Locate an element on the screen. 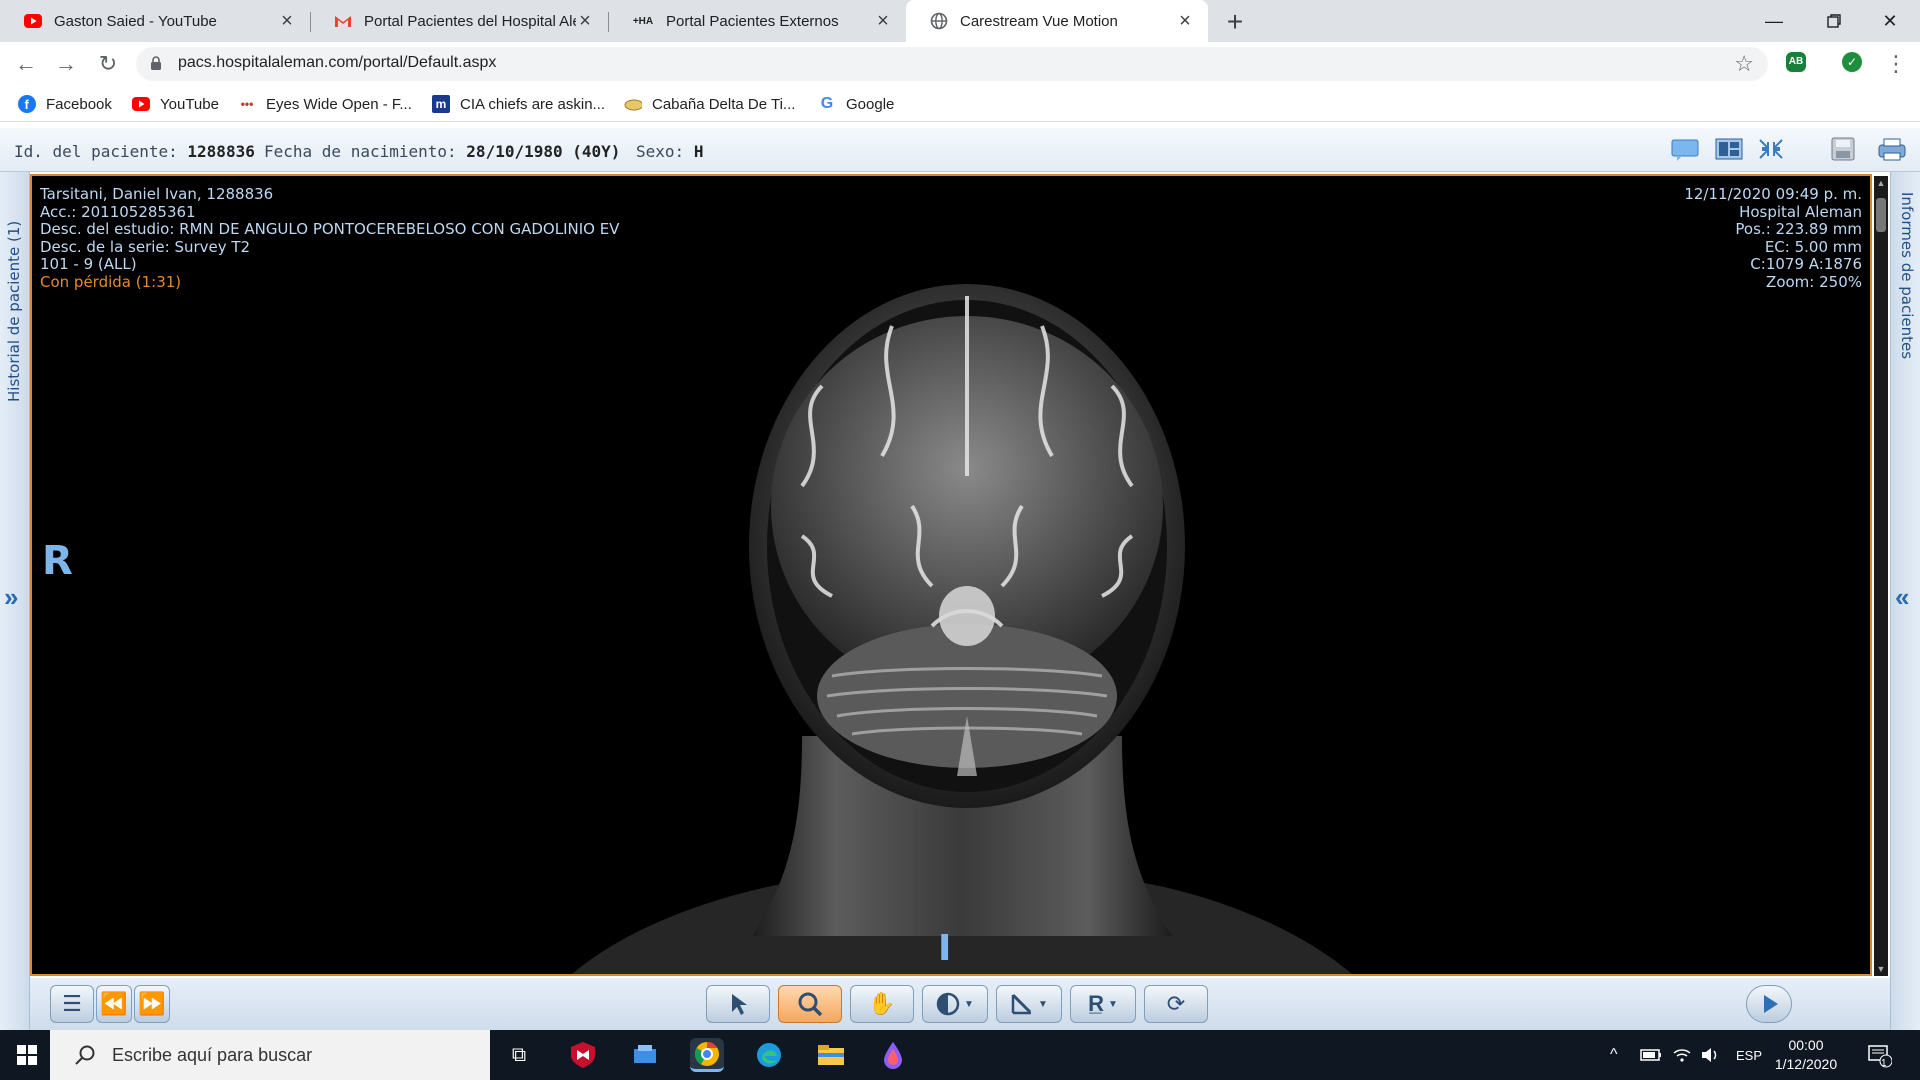 The width and height of the screenshot is (1920, 1080). show-hidden-icons: ^ is located at coordinates (1614, 1055).